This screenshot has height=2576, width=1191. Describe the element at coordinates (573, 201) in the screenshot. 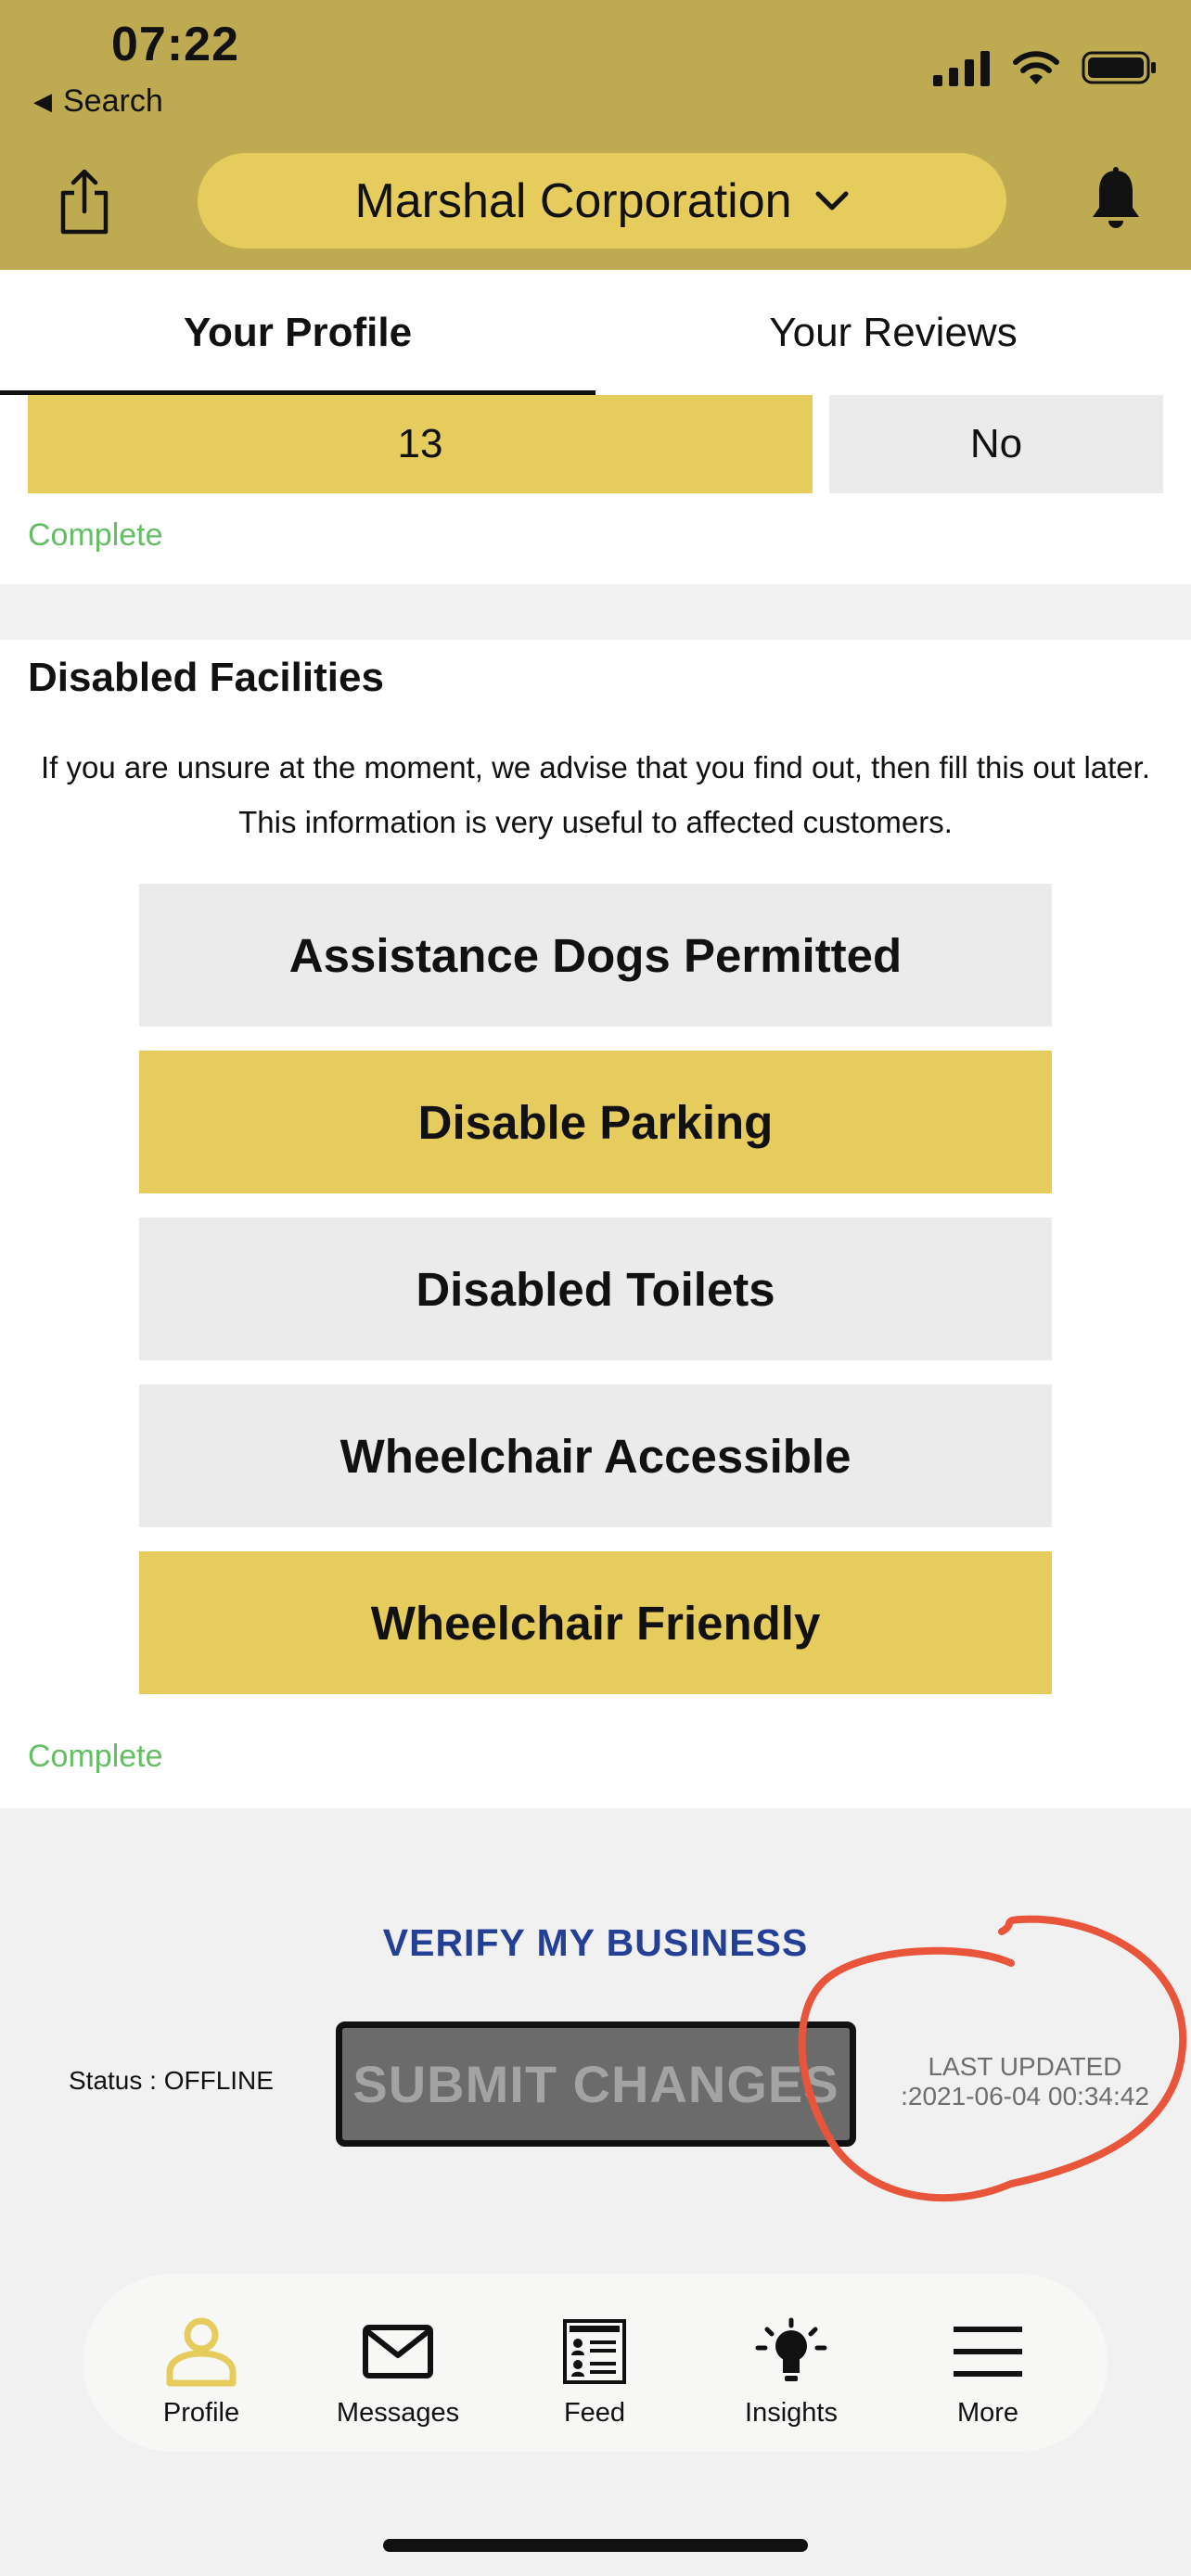

I see `business-name: Marshal Corporation` at that location.